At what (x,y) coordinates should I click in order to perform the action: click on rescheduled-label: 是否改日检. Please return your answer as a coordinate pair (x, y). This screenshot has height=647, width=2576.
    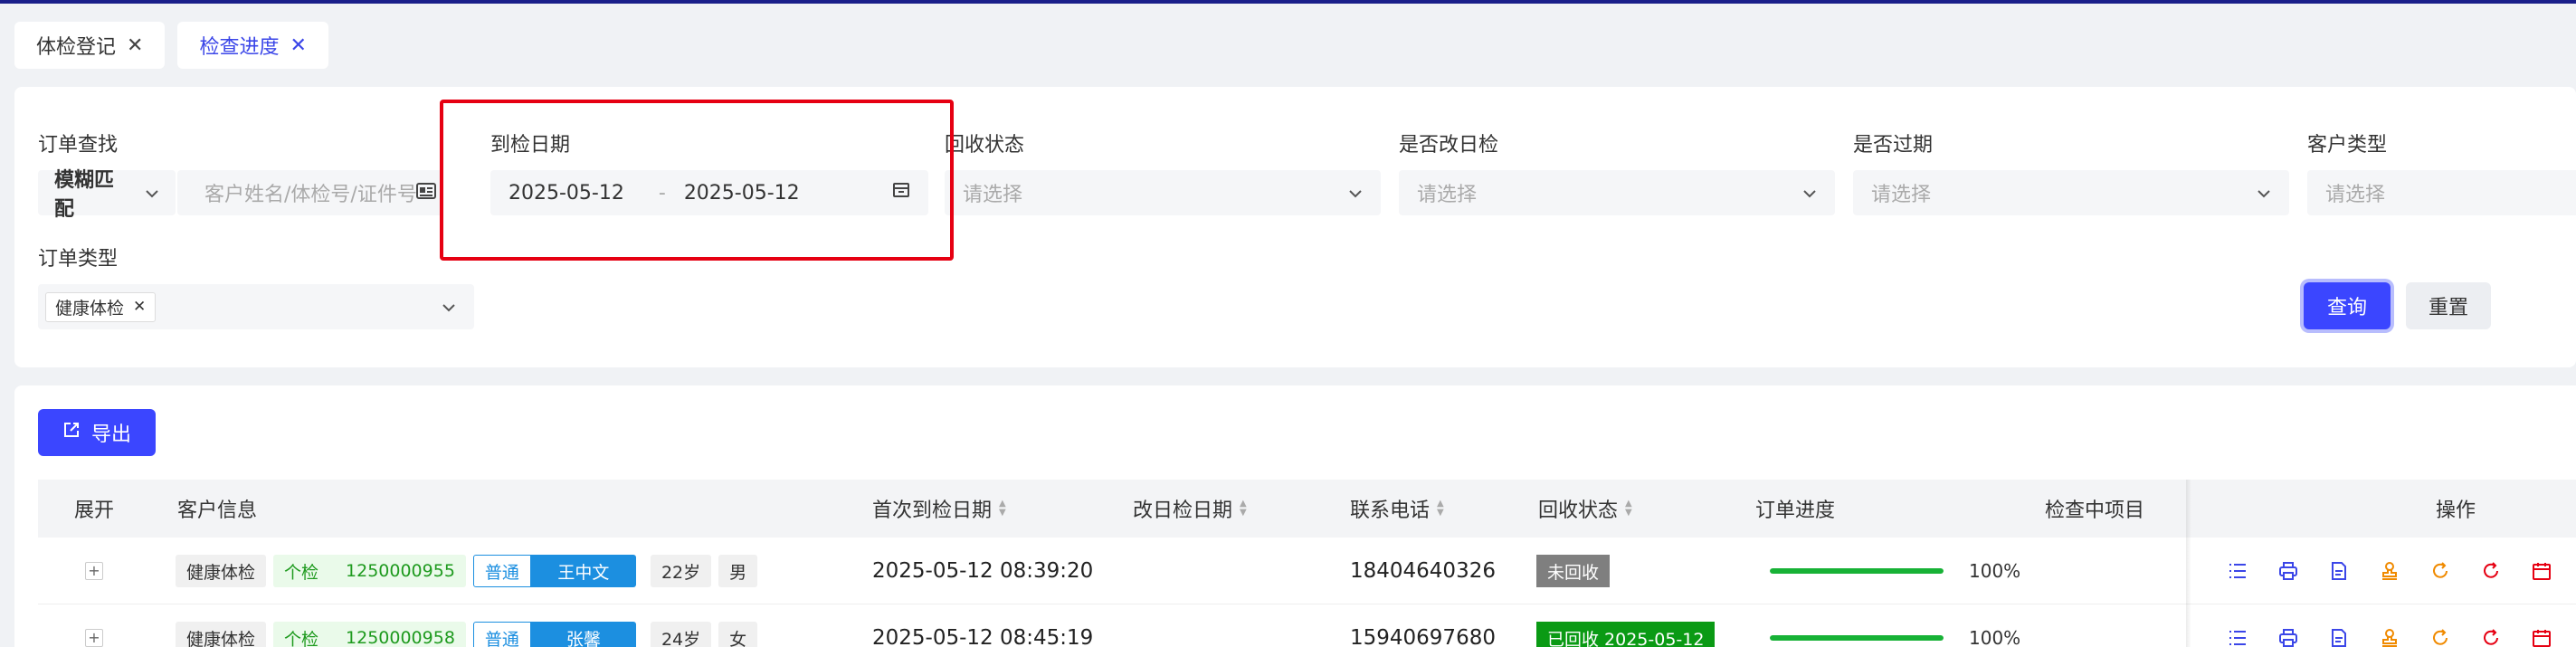
    Looking at the image, I should click on (1449, 146).